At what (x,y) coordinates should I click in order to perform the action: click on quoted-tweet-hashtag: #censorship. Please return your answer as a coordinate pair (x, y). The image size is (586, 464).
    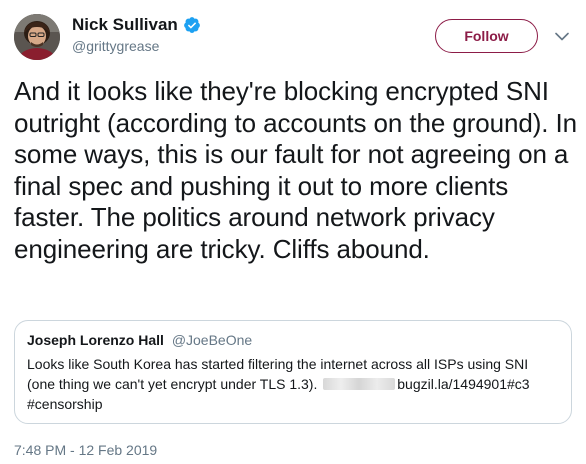
    Looking at the image, I should click on (65, 404).